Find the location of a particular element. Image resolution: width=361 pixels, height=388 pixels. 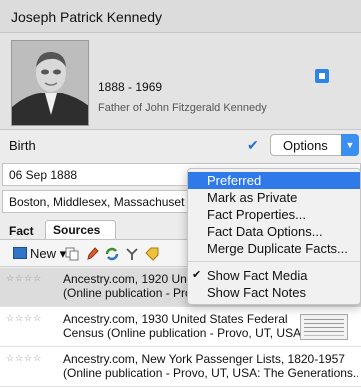

fact-name: Birth is located at coordinates (22, 145).